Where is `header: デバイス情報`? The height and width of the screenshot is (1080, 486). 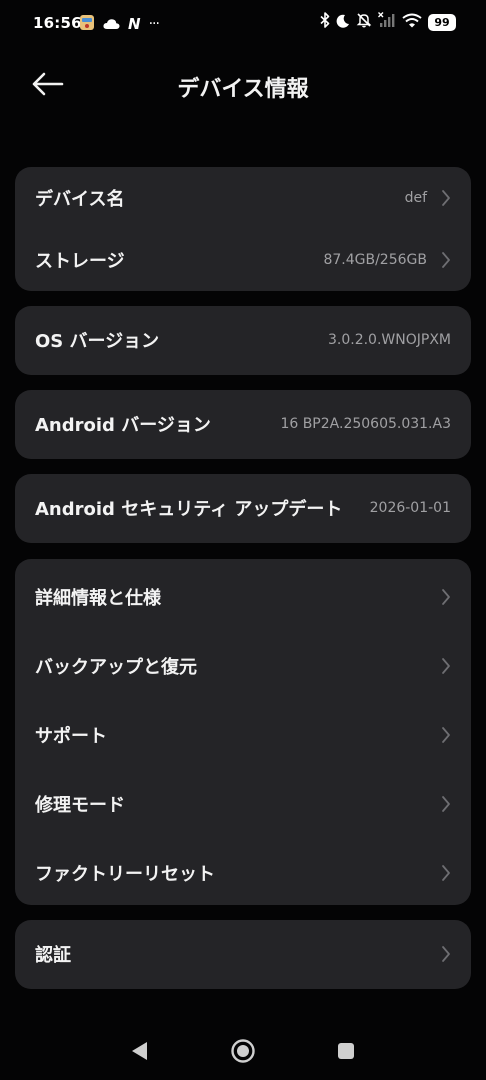
header: デバイス情報 is located at coordinates (243, 85).